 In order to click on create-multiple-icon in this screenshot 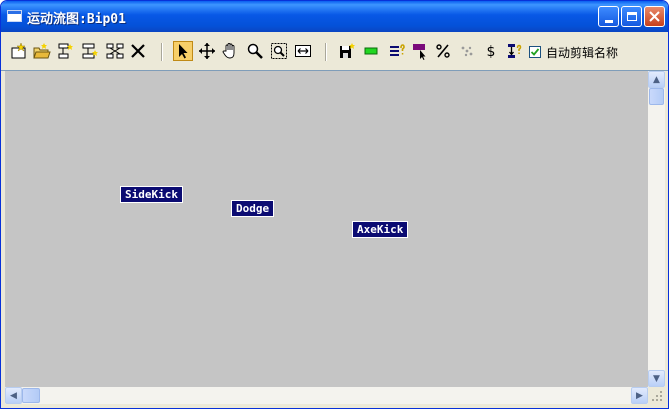, I will do `click(115, 51)`.